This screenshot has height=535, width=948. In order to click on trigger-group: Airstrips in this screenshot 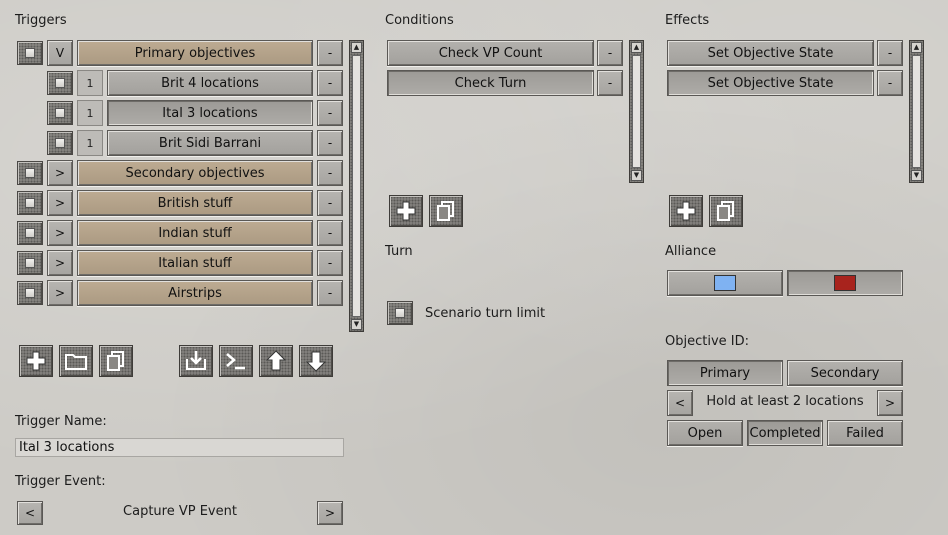, I will do `click(195, 293)`.